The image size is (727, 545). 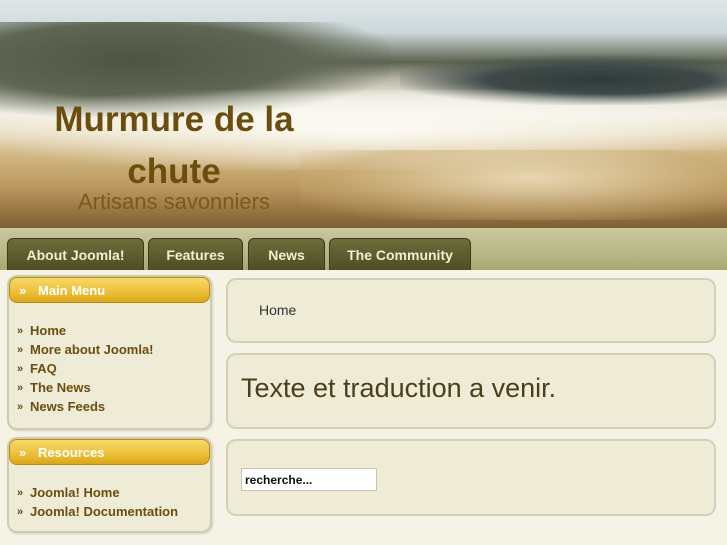 I want to click on list-item: » More about Joomla!, so click(x=85, y=349).